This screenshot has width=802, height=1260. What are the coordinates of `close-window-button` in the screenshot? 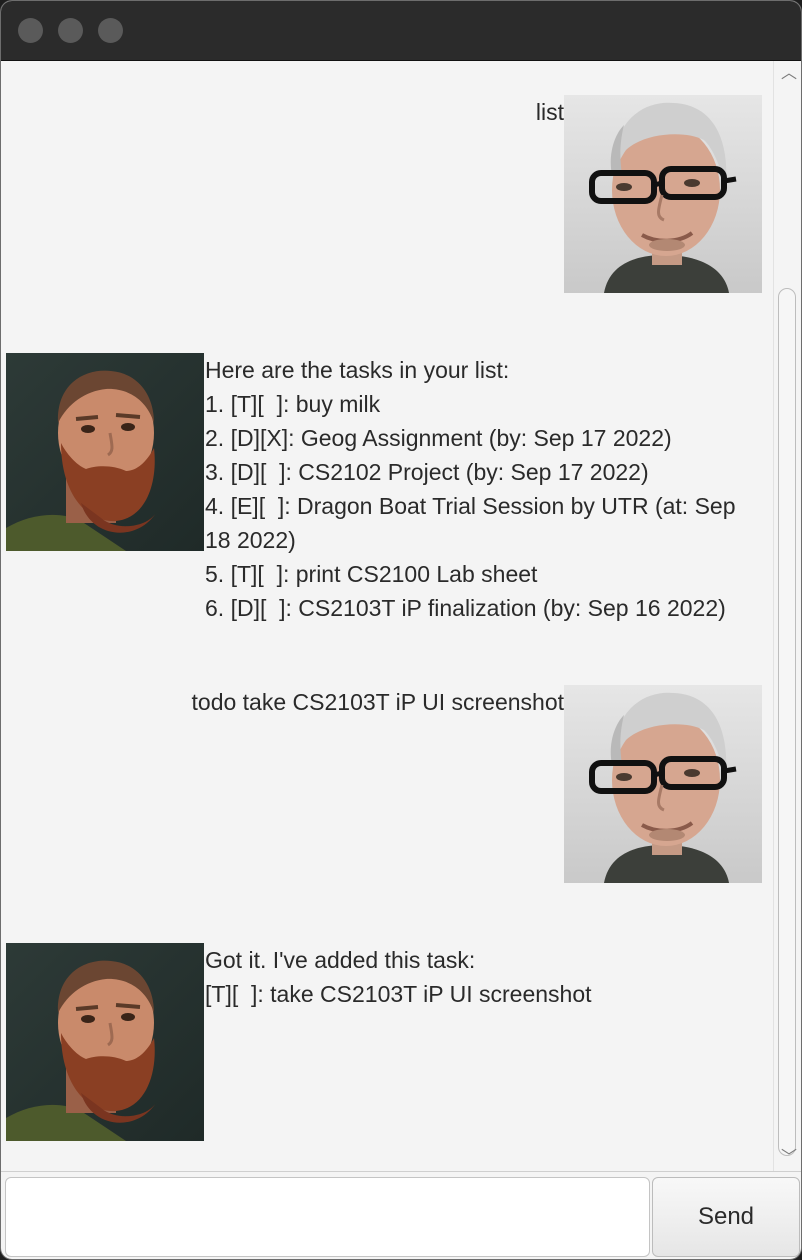 It's located at (30, 30).